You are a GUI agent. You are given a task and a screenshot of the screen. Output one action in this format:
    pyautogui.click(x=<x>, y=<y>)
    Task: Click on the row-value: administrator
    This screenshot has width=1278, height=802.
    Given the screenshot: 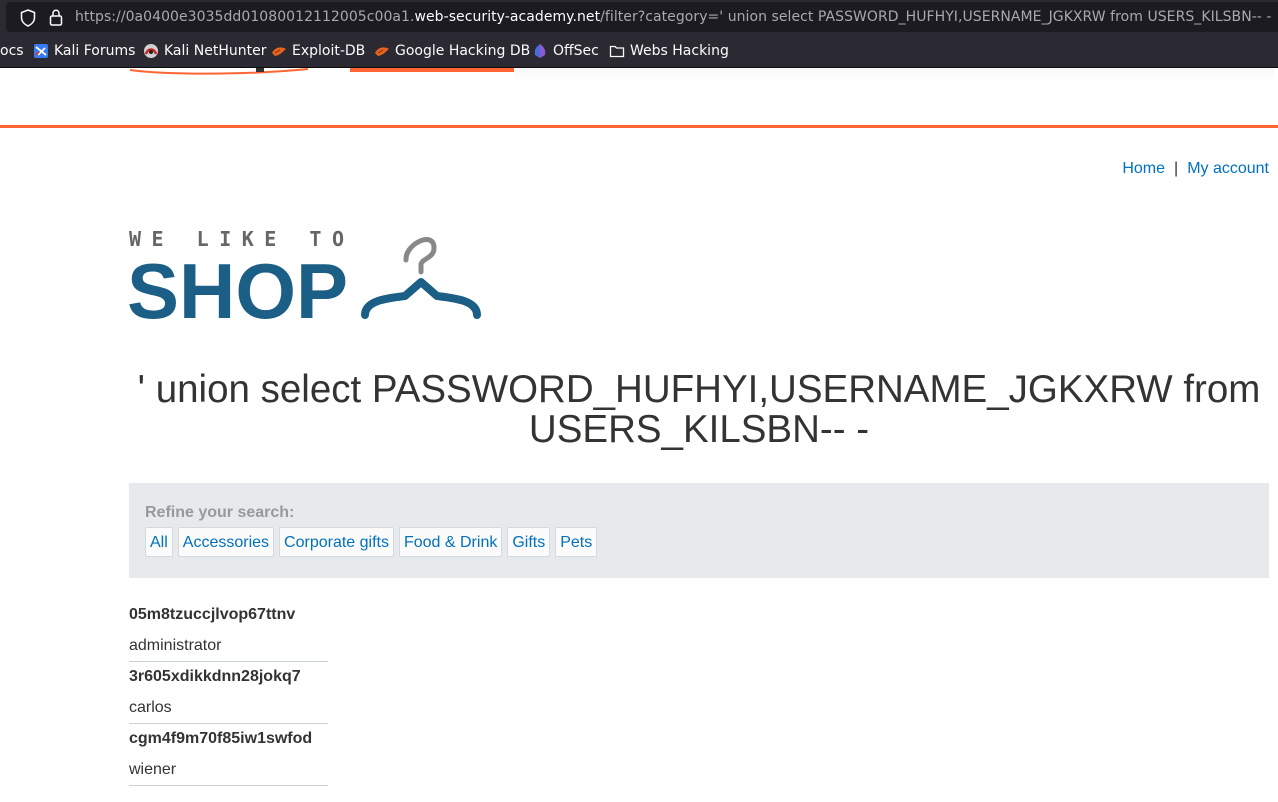 What is the action you would take?
    pyautogui.click(x=175, y=645)
    